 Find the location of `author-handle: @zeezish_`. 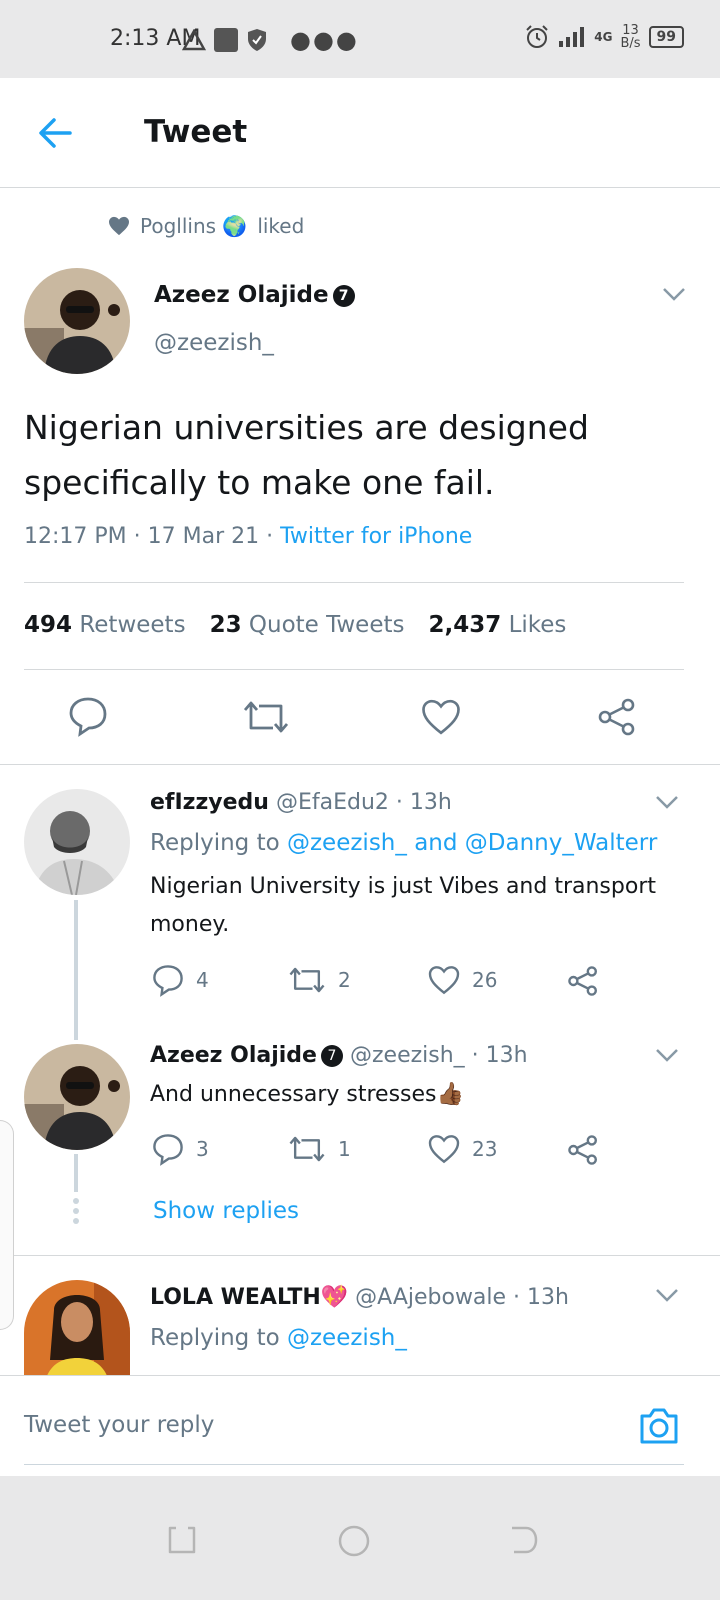

author-handle: @zeezish_ is located at coordinates (214, 343).